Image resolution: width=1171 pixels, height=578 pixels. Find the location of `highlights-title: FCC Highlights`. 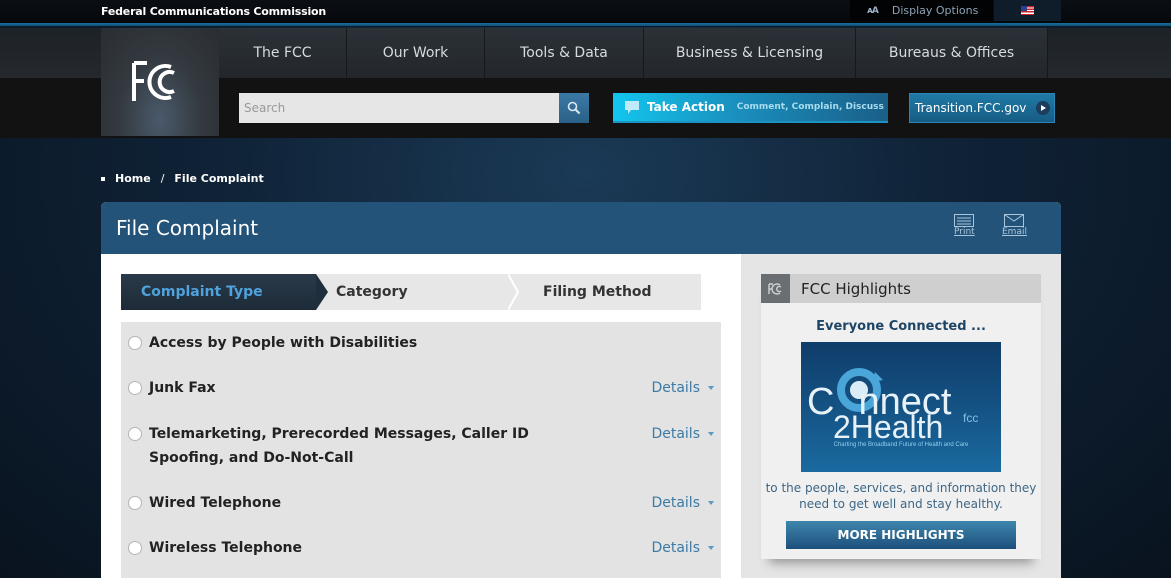

highlights-title: FCC Highlights is located at coordinates (856, 288).